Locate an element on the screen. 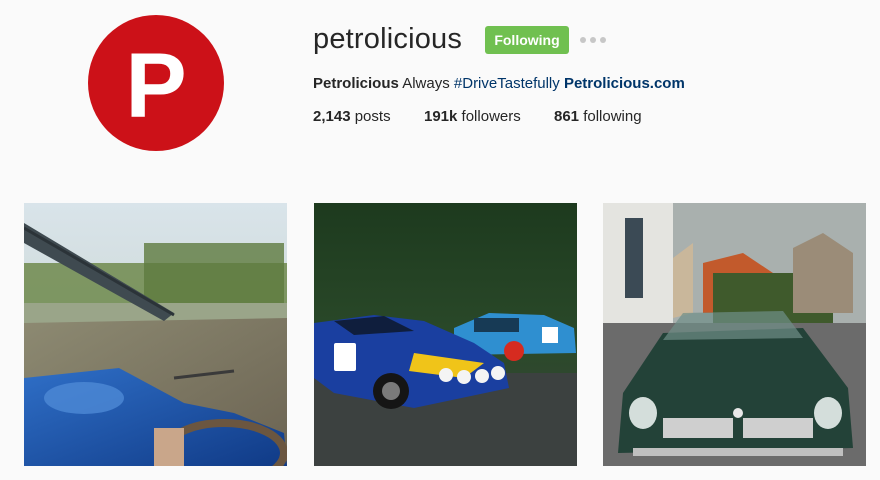 The image size is (880, 480). petrolicious-logo-icon: P is located at coordinates (155, 86).